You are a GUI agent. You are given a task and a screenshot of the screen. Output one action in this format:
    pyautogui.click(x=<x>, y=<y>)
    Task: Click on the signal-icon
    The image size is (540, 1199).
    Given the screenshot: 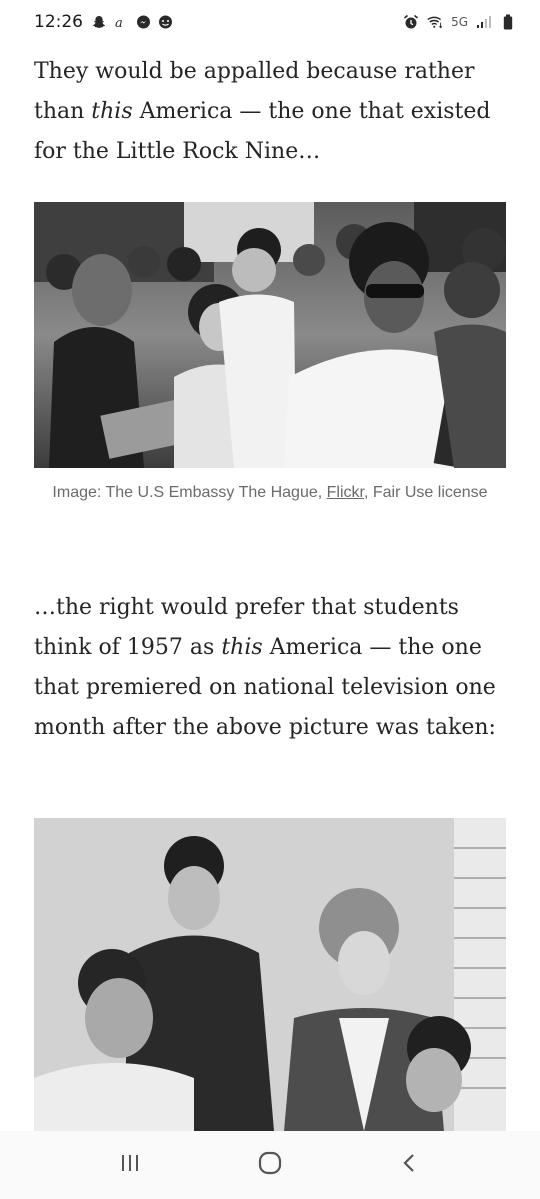 What is the action you would take?
    pyautogui.click(x=484, y=22)
    